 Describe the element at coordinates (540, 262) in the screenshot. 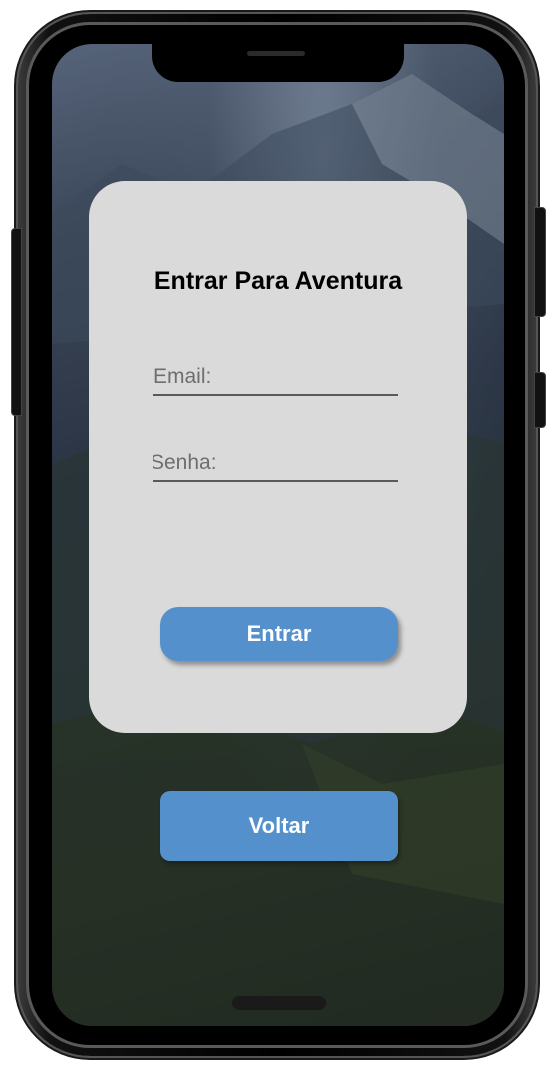

I see `phone-side-button-right-upper` at that location.